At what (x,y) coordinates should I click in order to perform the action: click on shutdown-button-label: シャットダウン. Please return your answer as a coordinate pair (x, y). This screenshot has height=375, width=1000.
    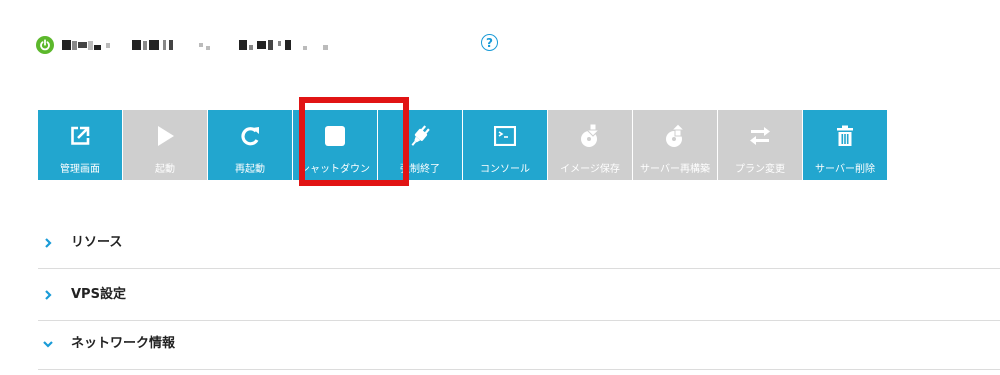
    Looking at the image, I should click on (335, 169).